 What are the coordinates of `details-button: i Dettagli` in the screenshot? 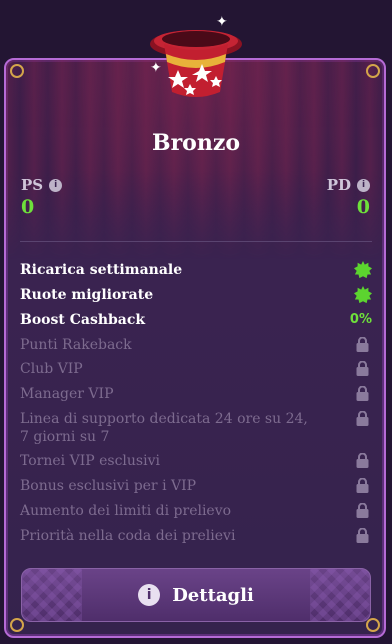 It's located at (196, 595).